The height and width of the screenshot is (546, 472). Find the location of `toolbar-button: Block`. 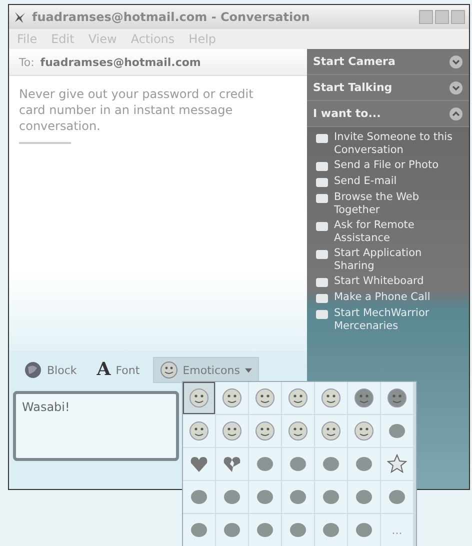

toolbar-button: Block is located at coordinates (50, 370).